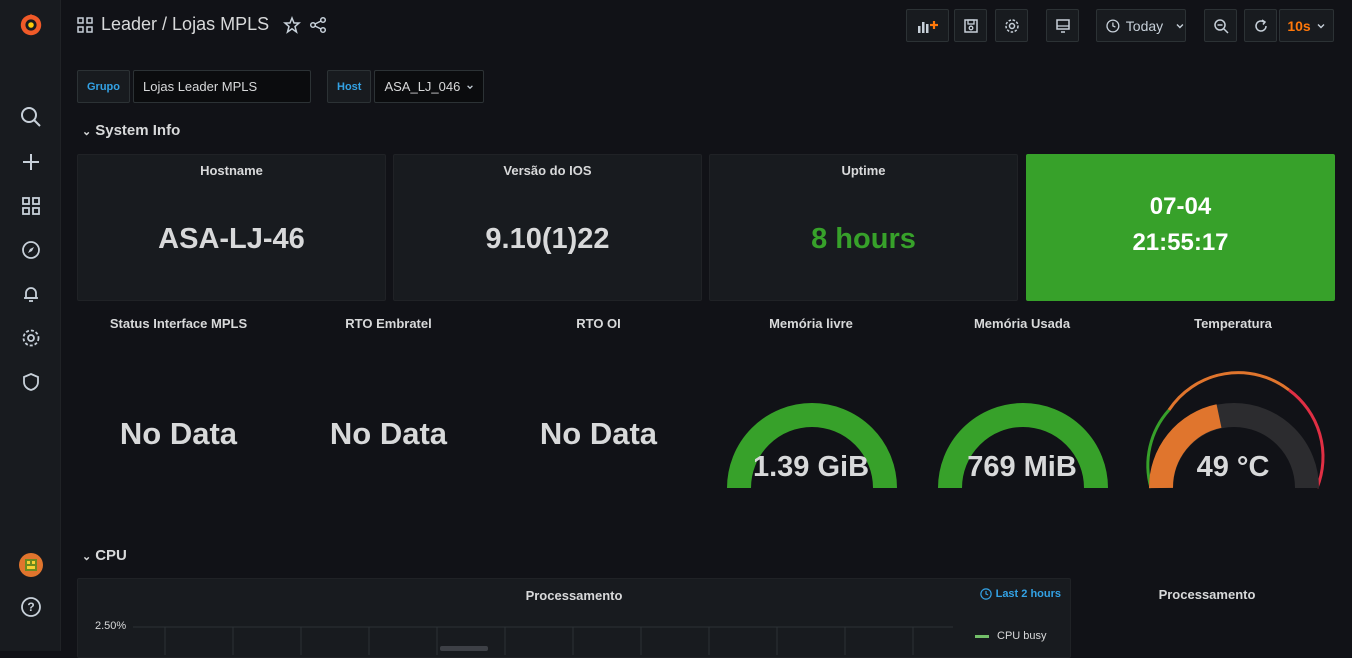 Image resolution: width=1352 pixels, height=658 pixels. What do you see at coordinates (85, 24) in the screenshot?
I see `dashboard-grid-icon` at bounding box center [85, 24].